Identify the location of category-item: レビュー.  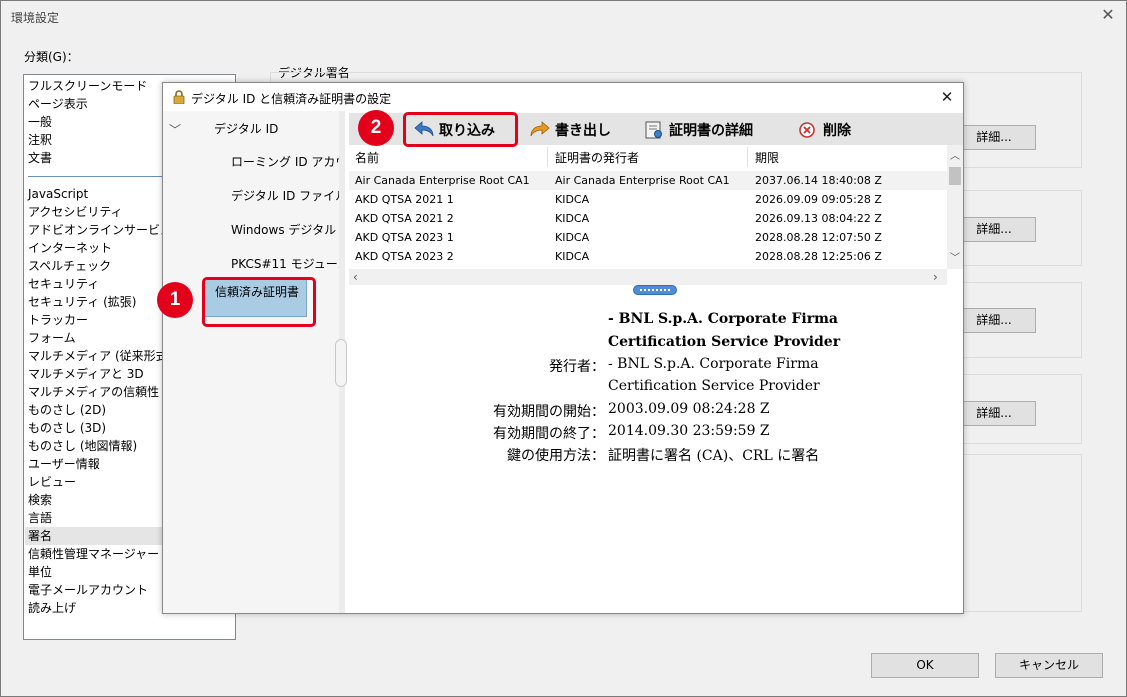
(52, 482).